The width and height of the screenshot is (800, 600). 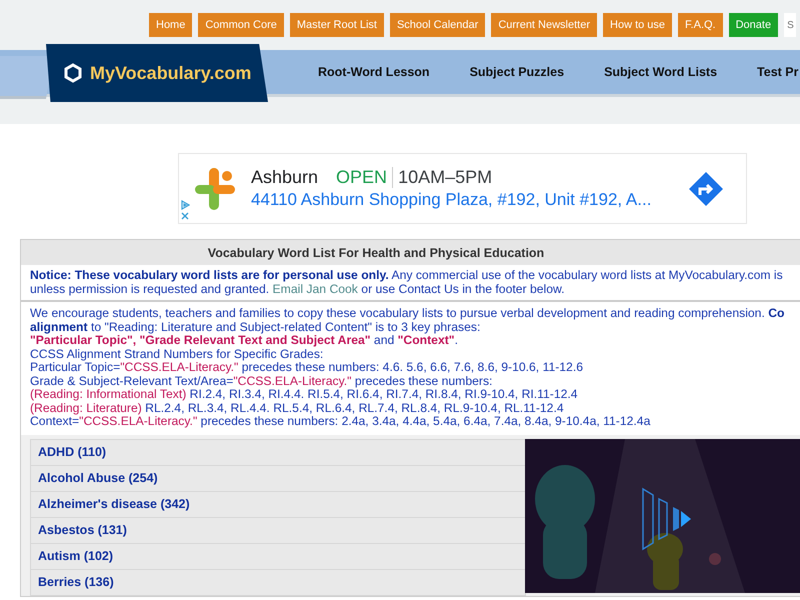 What do you see at coordinates (661, 72) in the screenshot?
I see `nav-link: Subject Word Lists` at bounding box center [661, 72].